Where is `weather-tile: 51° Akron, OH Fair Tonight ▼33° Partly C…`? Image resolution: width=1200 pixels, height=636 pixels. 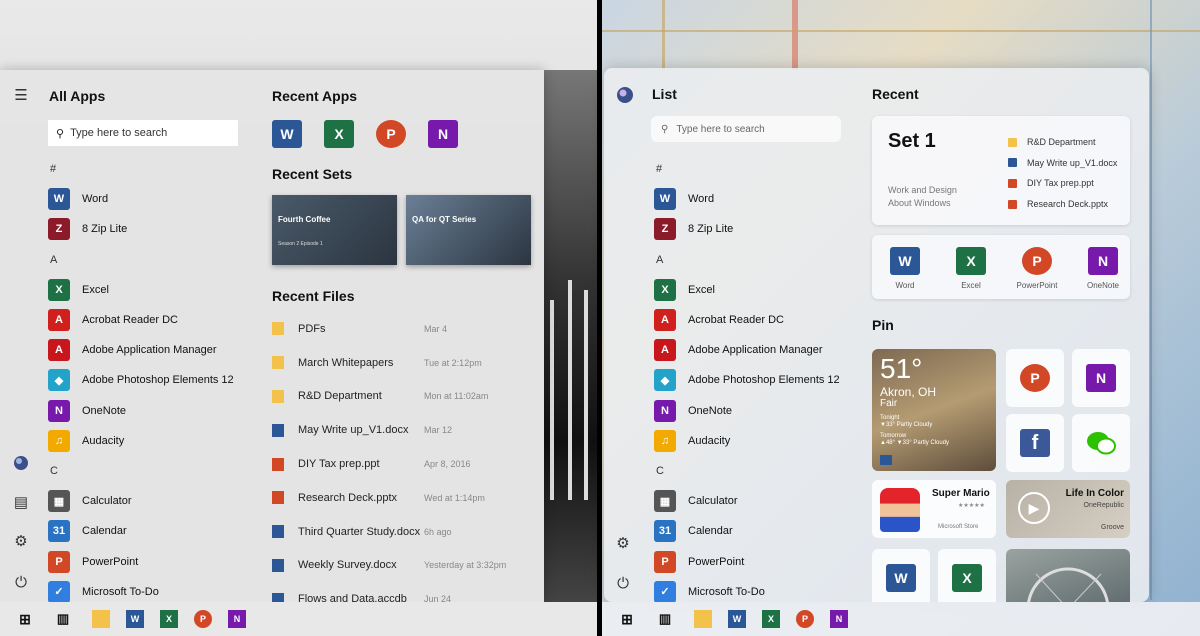
weather-tile: 51° Akron, OH Fair Tonight ▼33° Partly C… is located at coordinates (934, 410).